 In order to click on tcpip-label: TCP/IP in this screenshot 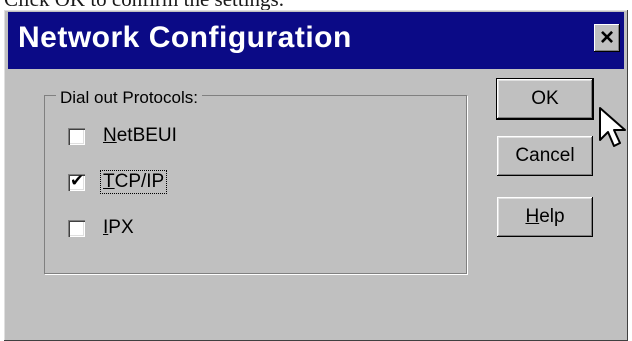, I will do `click(133, 182)`.